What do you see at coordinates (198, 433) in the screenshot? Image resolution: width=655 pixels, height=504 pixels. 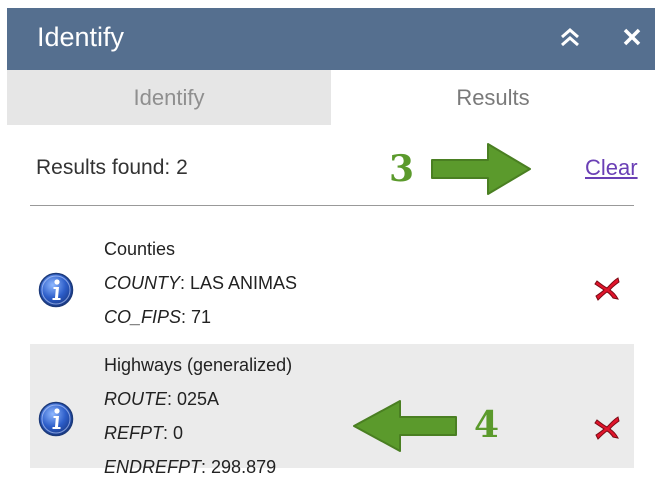 I see `result-field: REFPT: 0` at bounding box center [198, 433].